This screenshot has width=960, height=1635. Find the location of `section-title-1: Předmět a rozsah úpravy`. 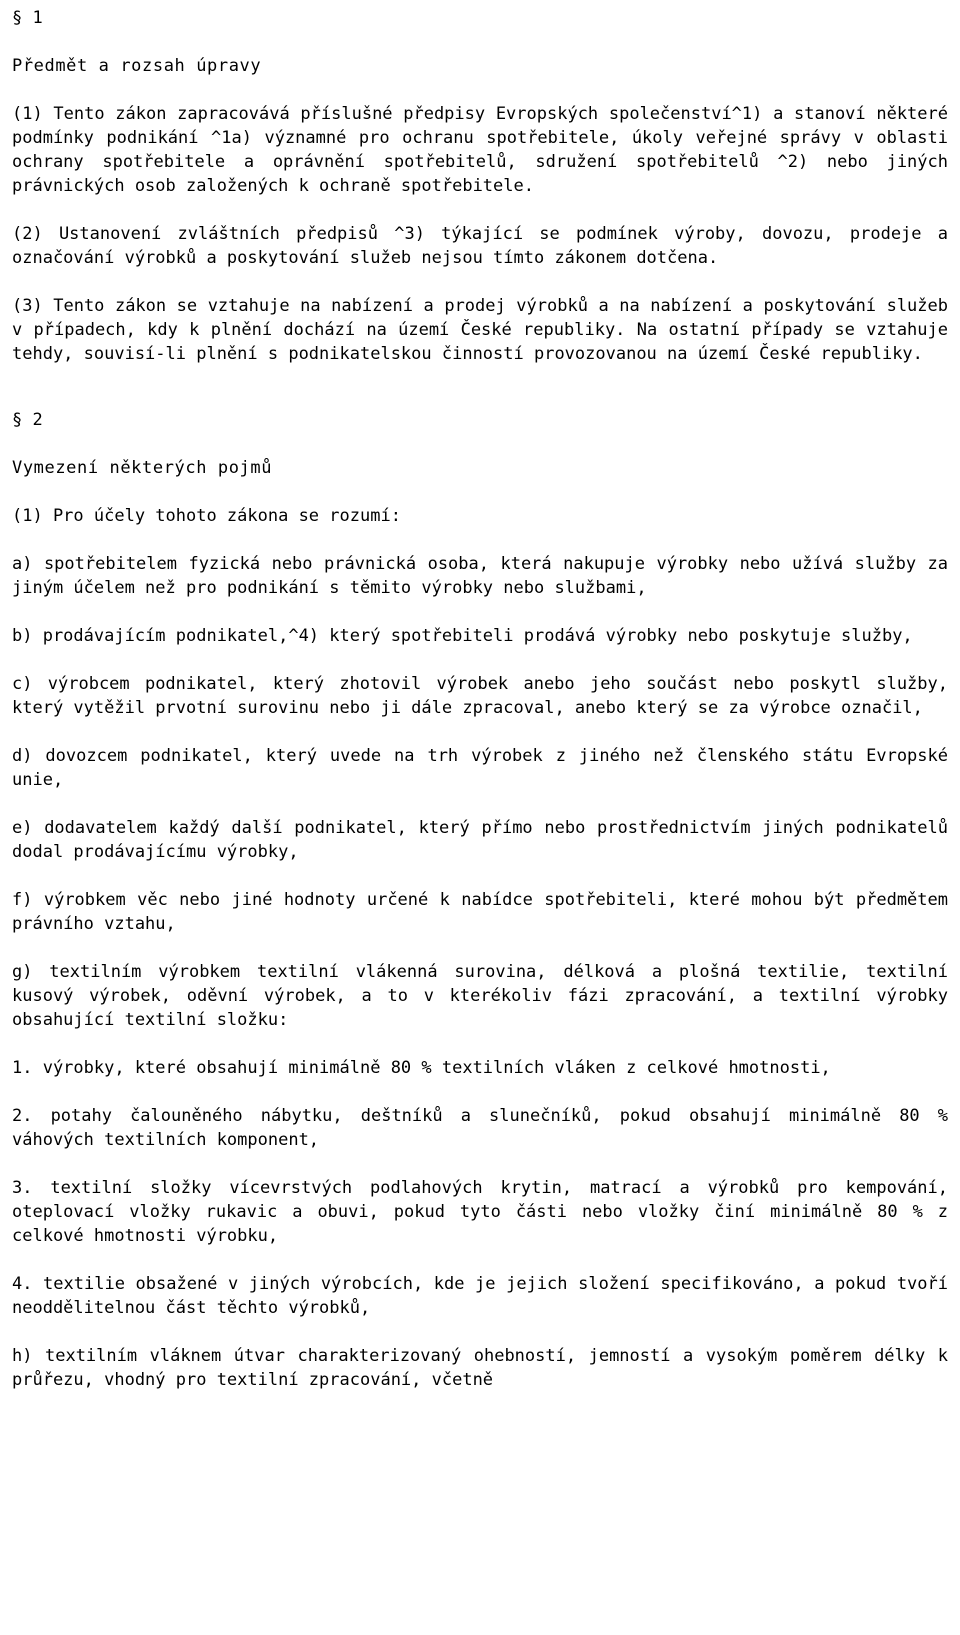

section-title-1: Předmět a rozsah úpravy is located at coordinates (137, 66).